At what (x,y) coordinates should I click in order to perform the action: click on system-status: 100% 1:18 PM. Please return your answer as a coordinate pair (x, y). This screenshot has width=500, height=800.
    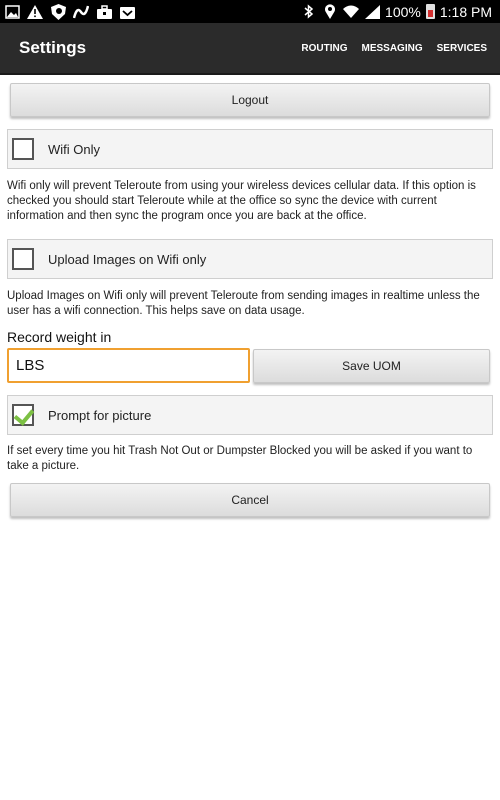
    Looking at the image, I should click on (400, 12).